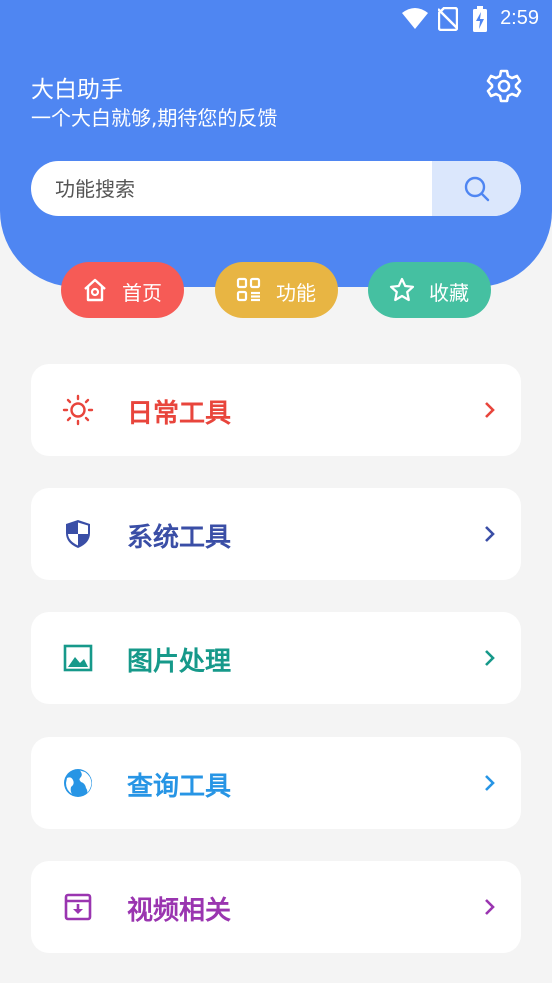 The width and height of the screenshot is (552, 983). I want to click on shield-icon, so click(78, 534).